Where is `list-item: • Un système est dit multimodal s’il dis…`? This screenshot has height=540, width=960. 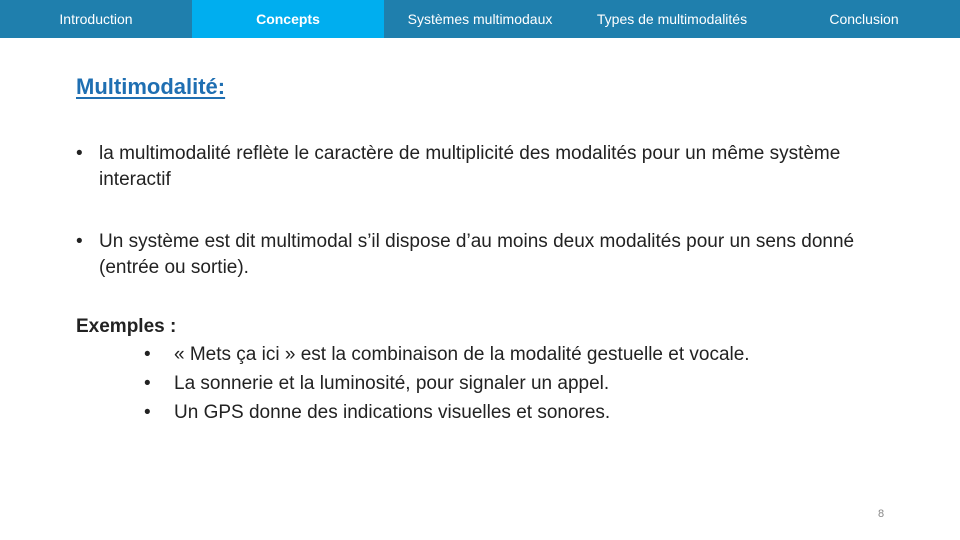 list-item: • Un système est dit multimodal s’il dis… is located at coordinates (496, 255).